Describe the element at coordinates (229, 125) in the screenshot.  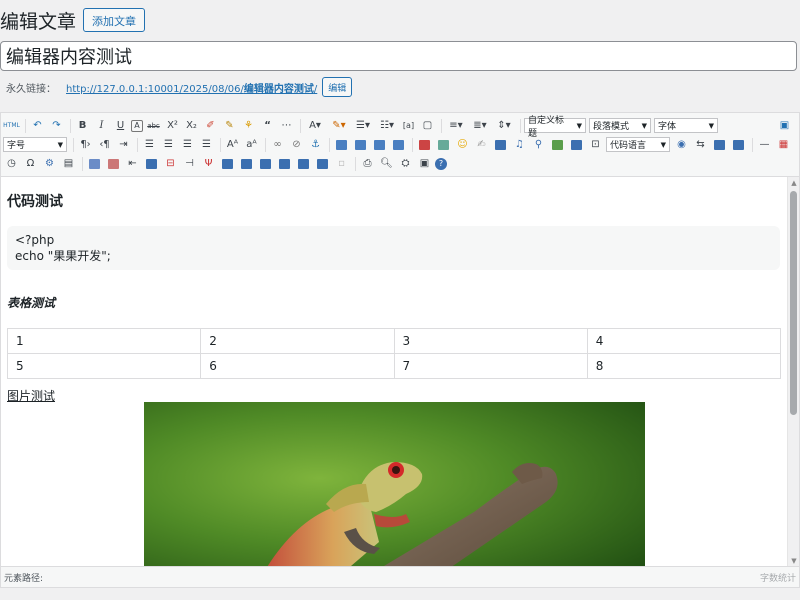
I see `paint-brush-icon: ✎` at that location.